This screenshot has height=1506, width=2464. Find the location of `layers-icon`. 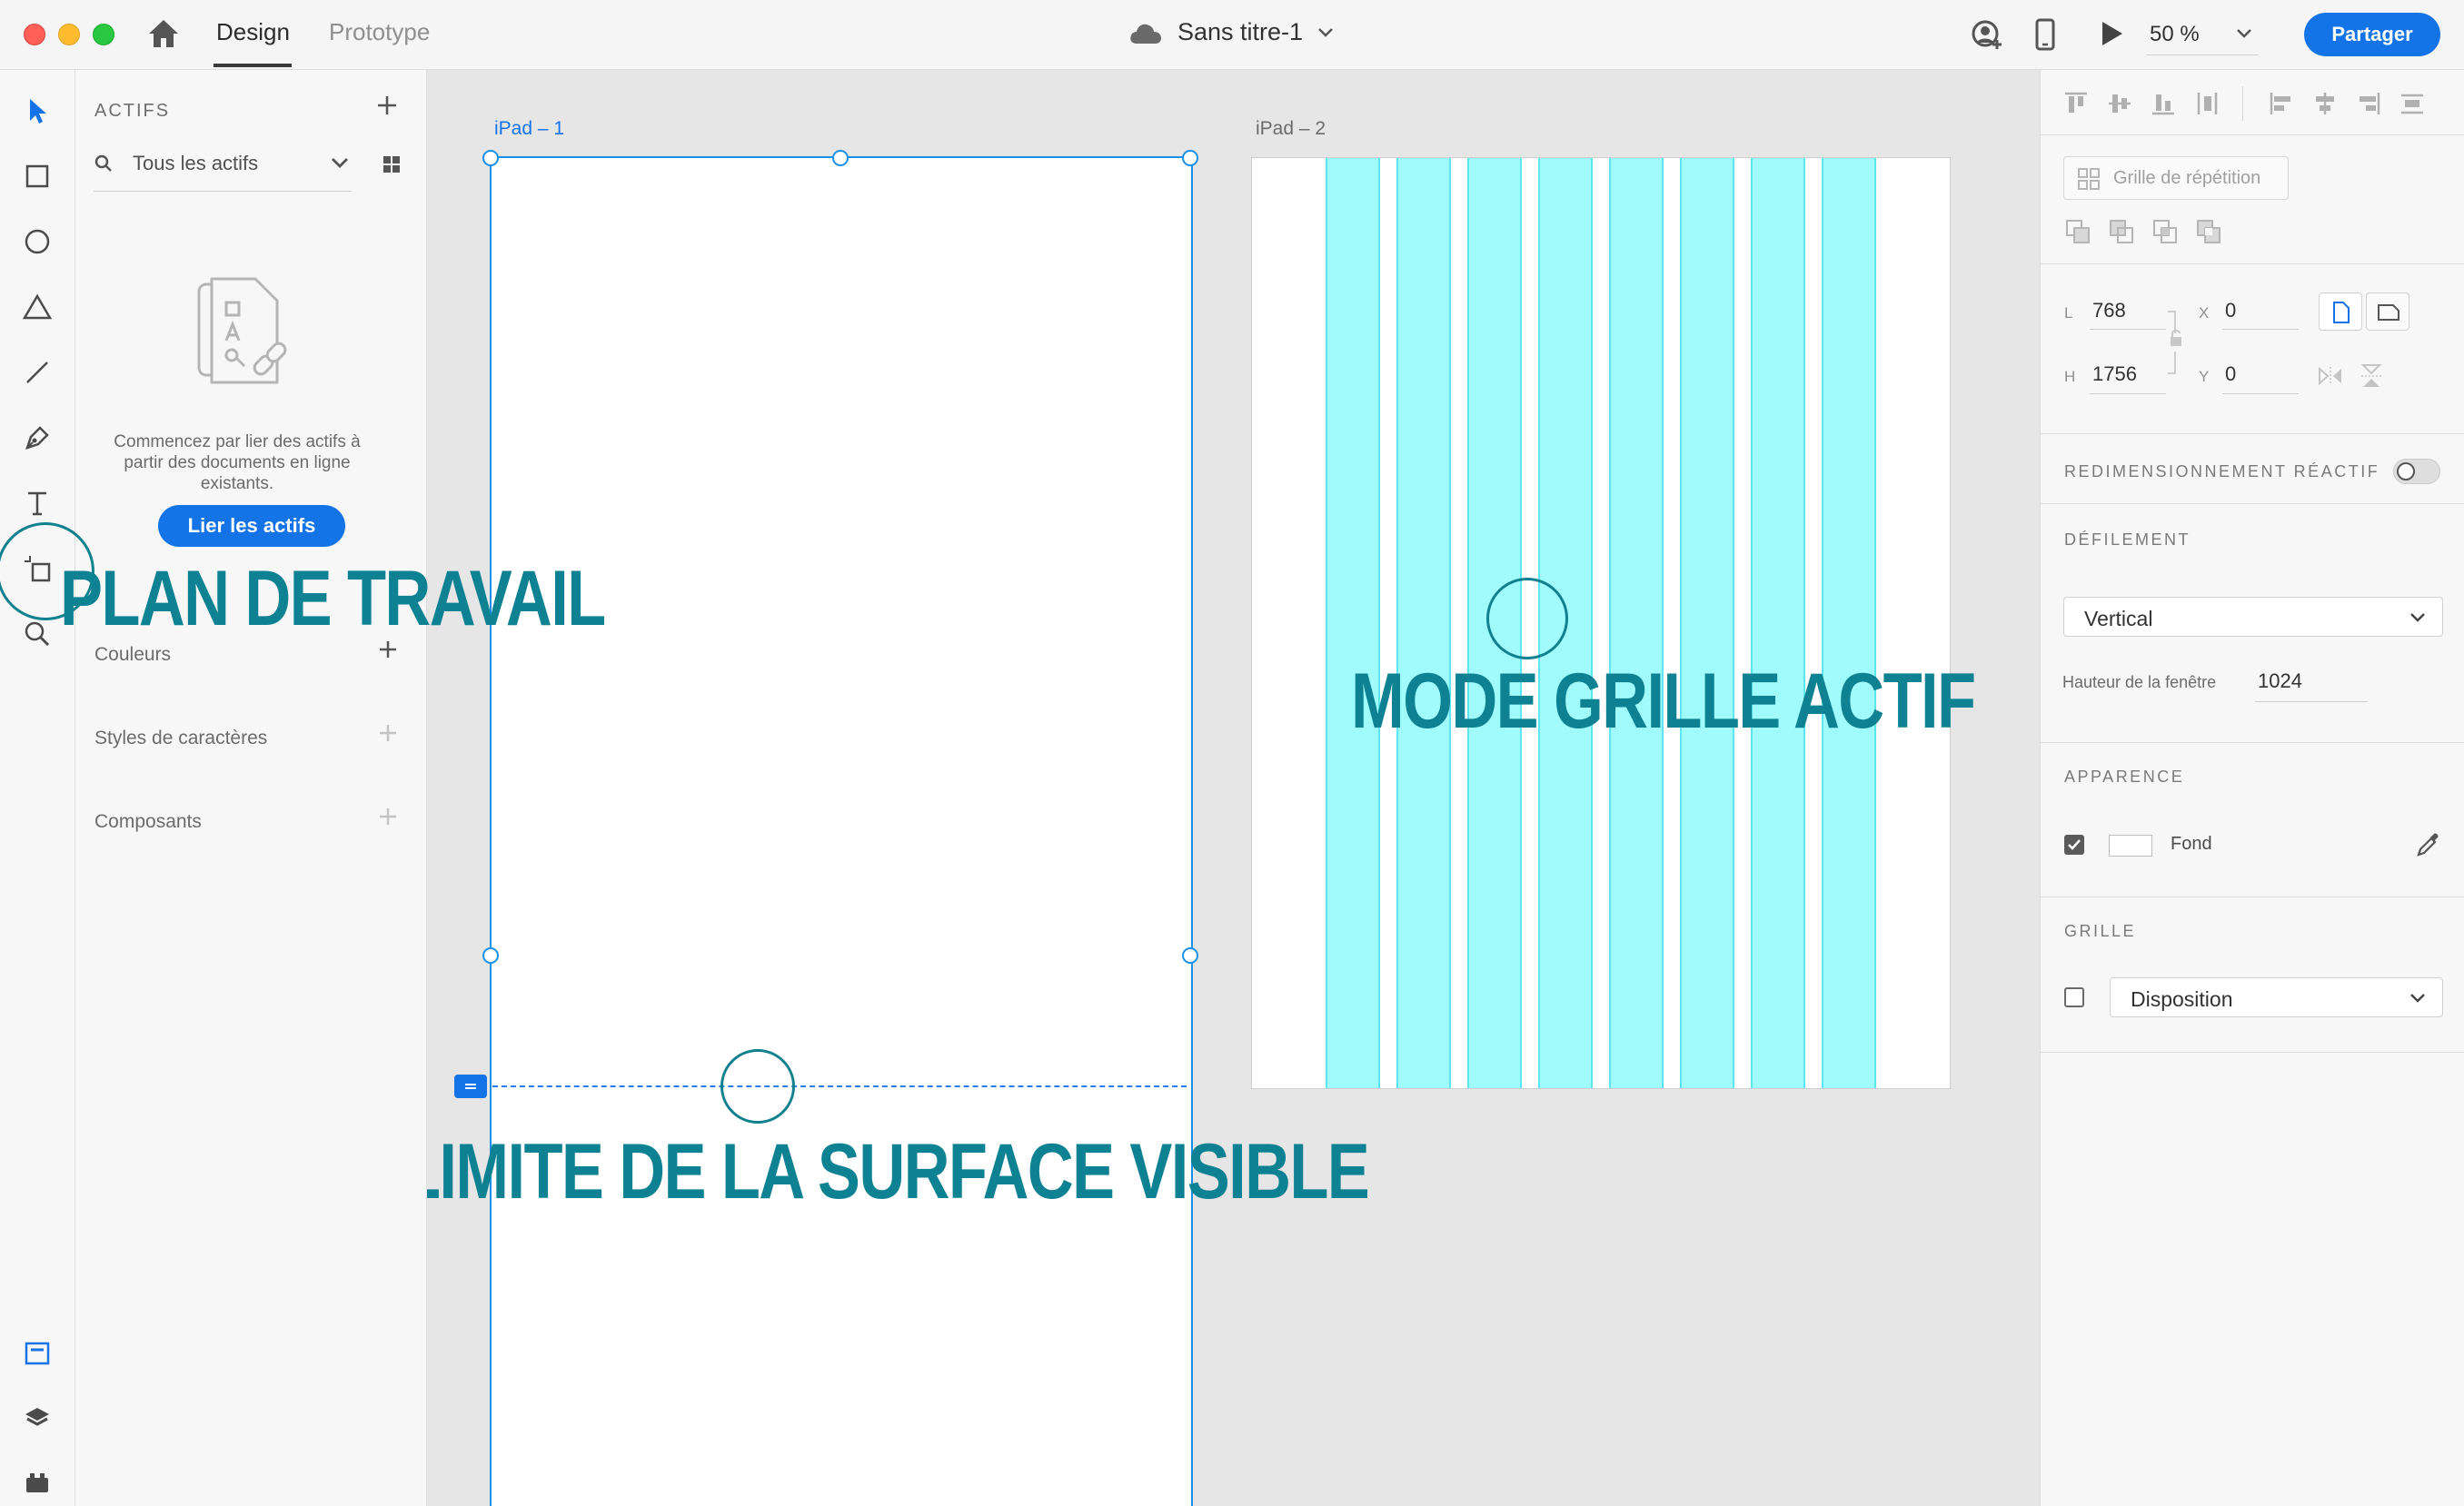

layers-icon is located at coordinates (37, 1418).